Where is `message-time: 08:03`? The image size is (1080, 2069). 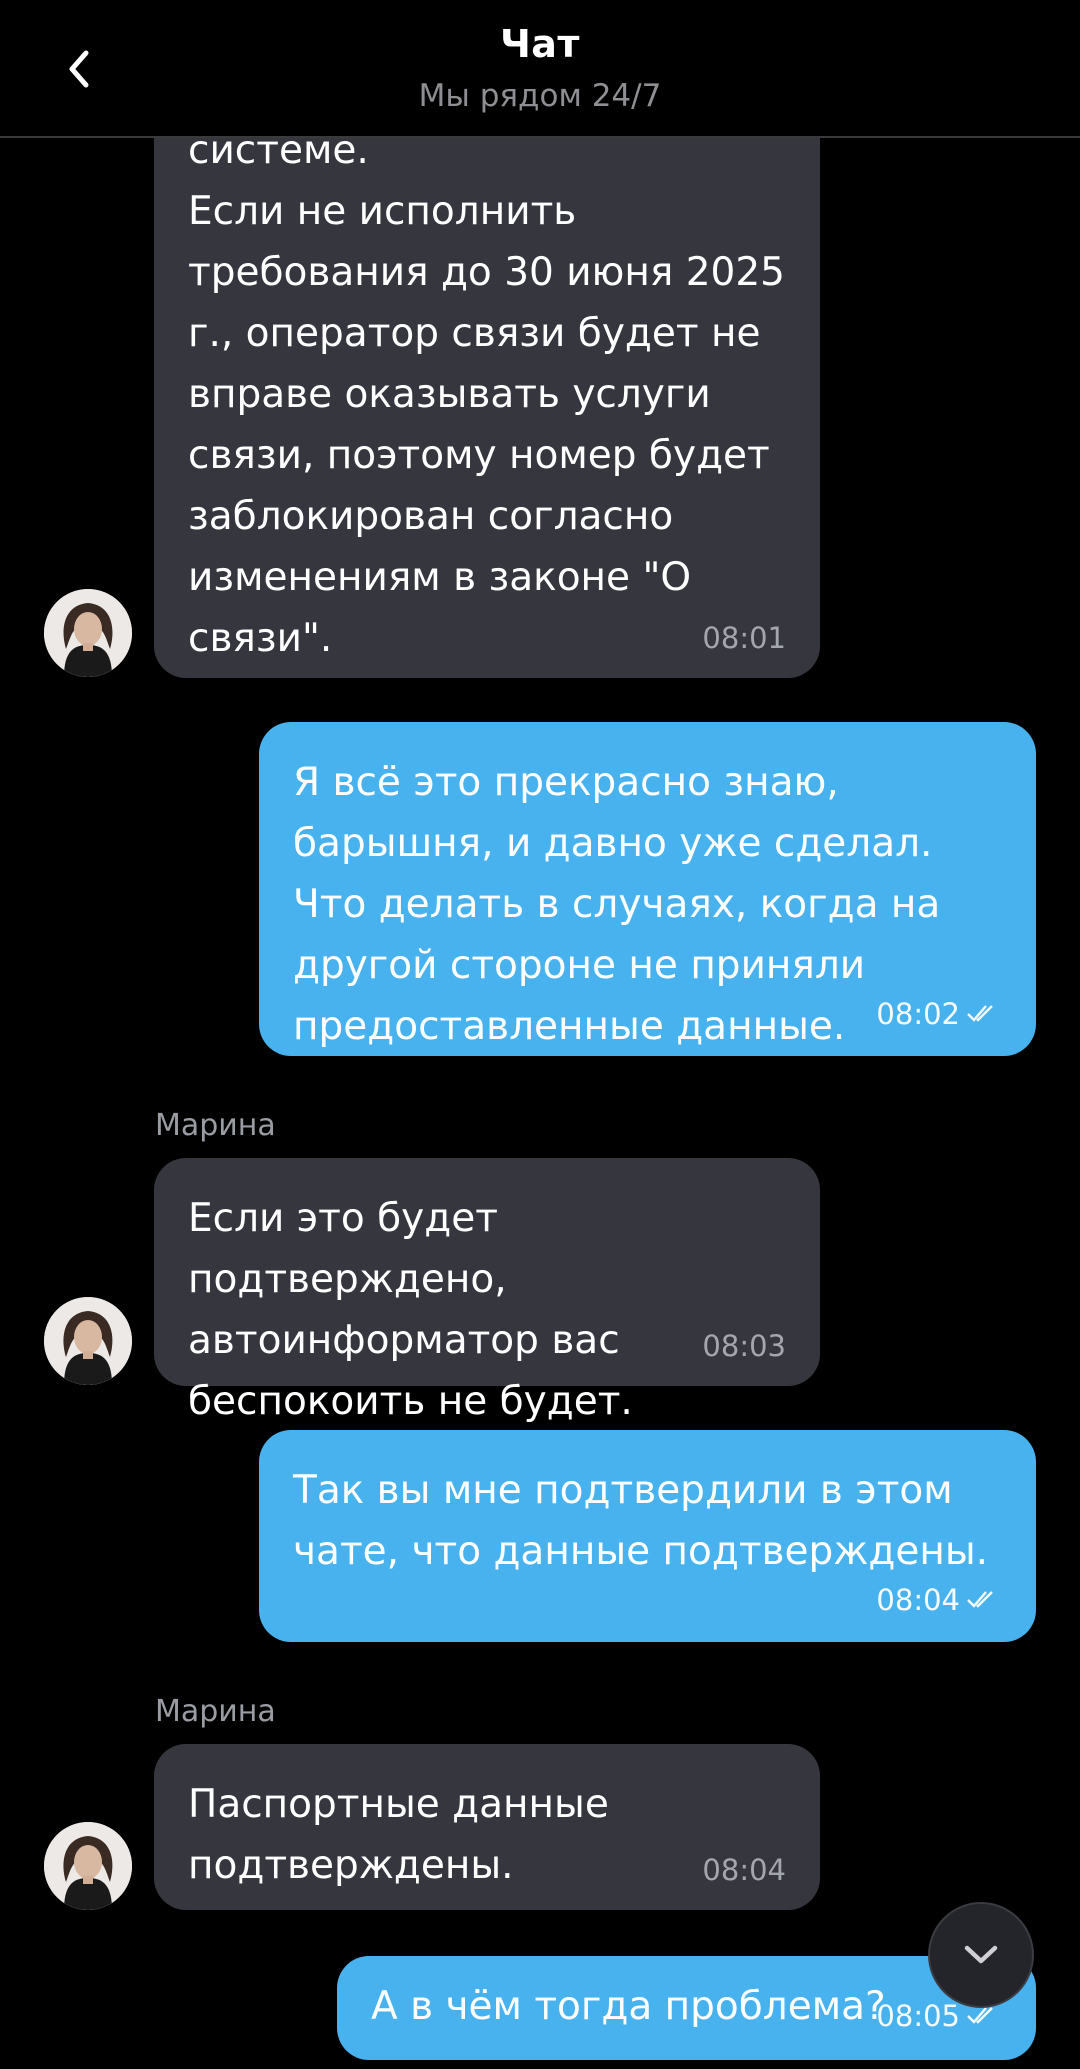
message-time: 08:03 is located at coordinates (744, 1346).